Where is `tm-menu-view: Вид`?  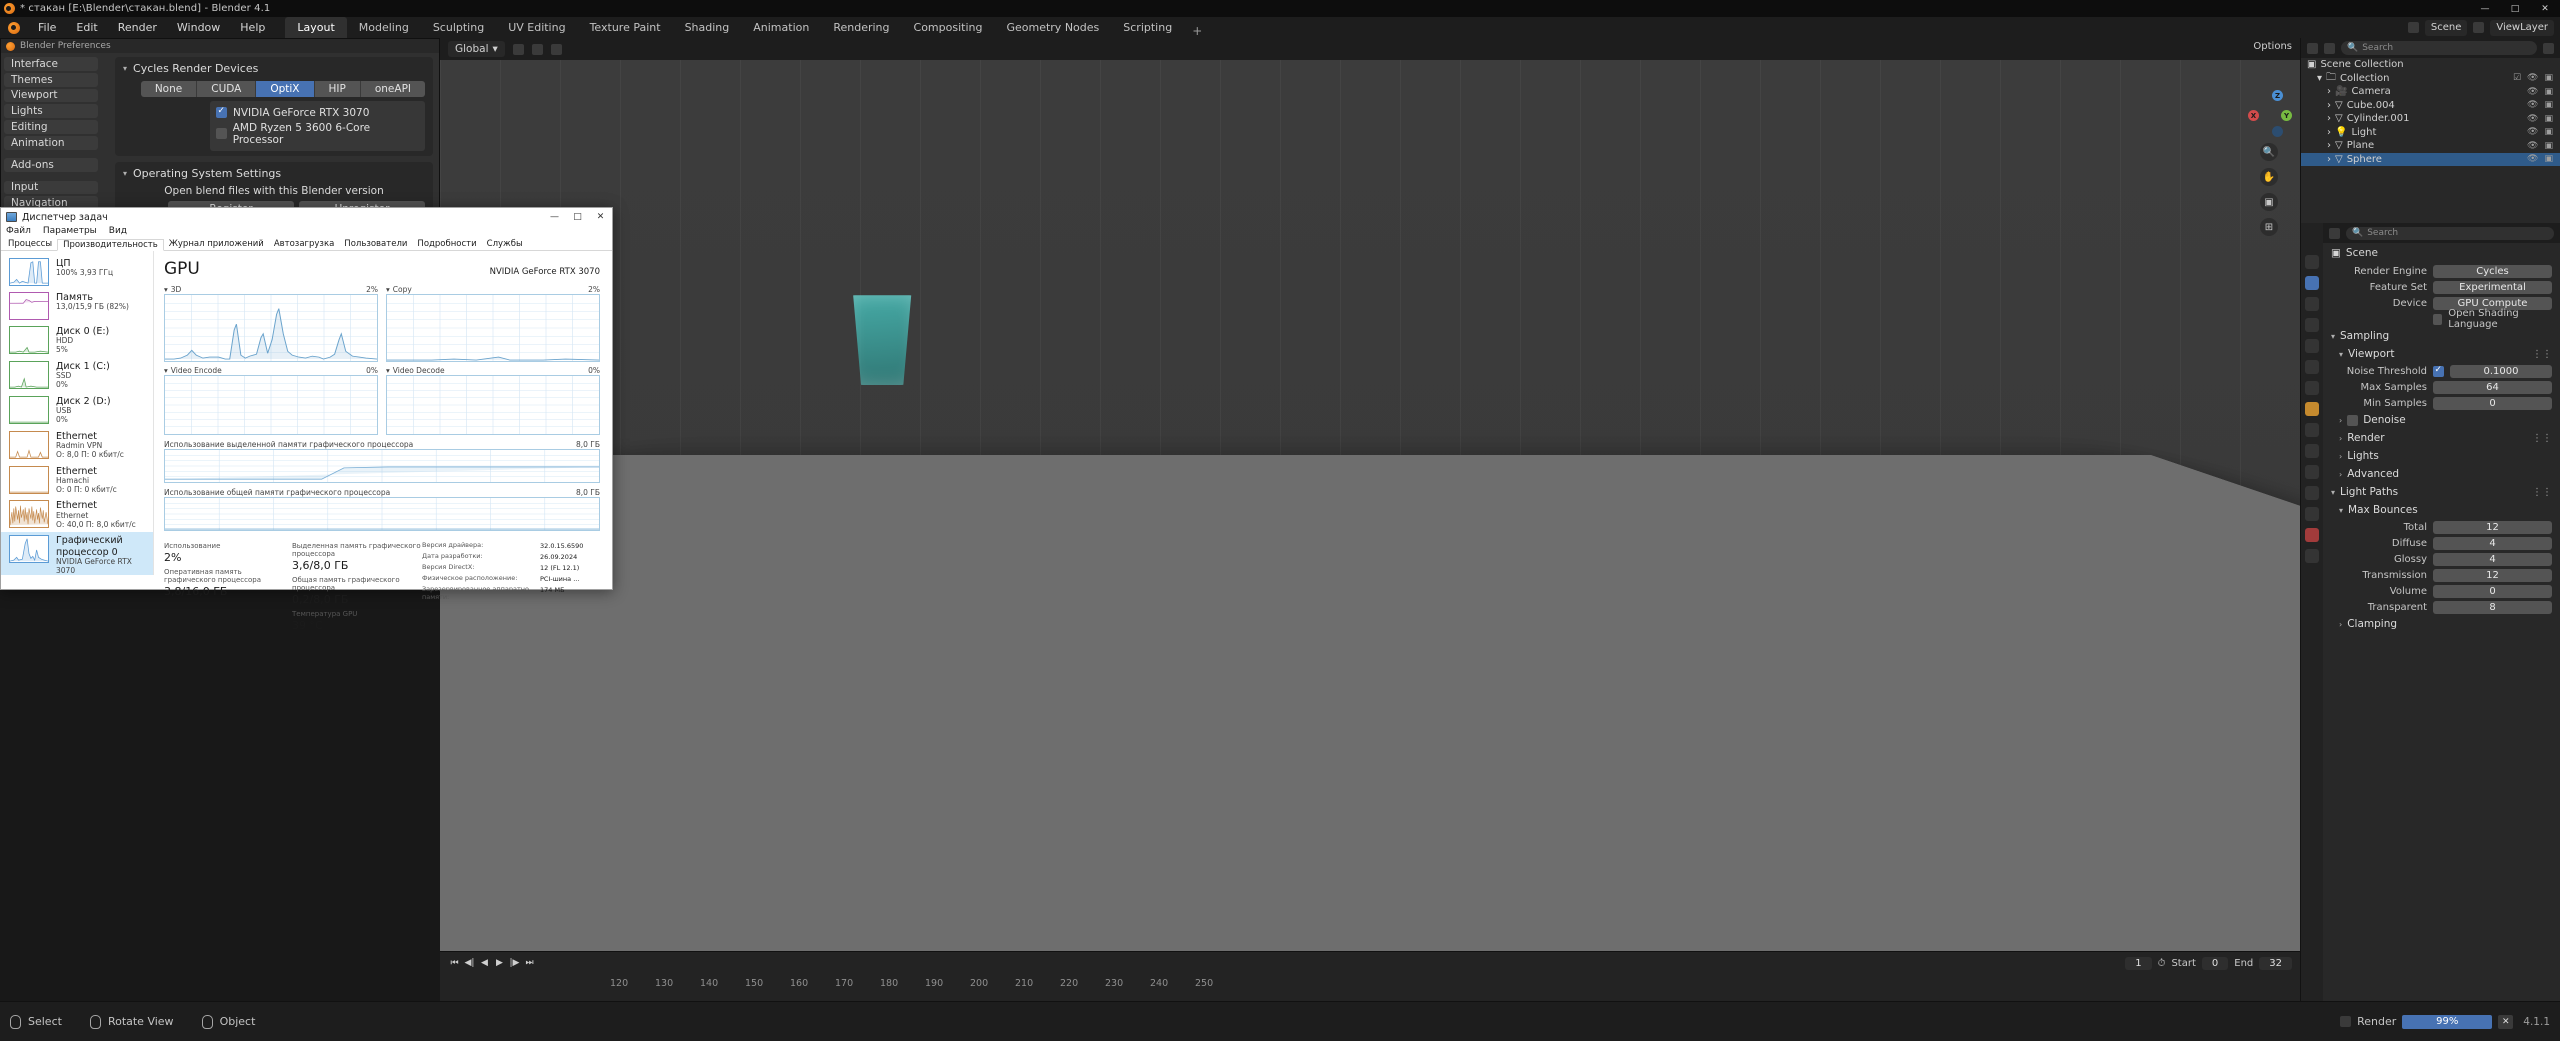 tm-menu-view: Вид is located at coordinates (118, 232).